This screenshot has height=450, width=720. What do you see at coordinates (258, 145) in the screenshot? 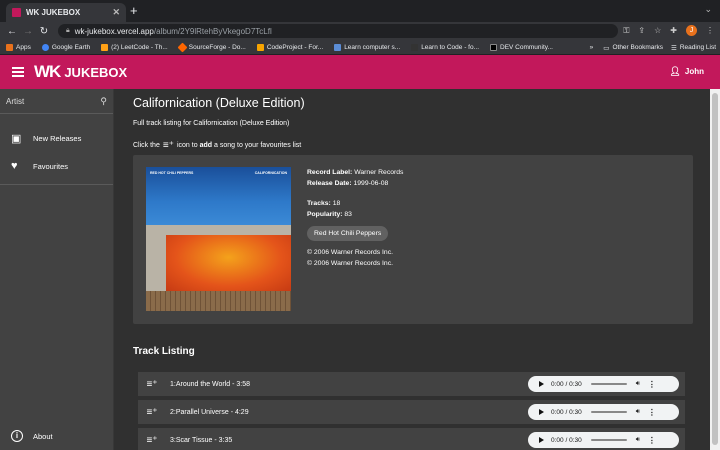
I see `hint-text: a song to your favourites list` at bounding box center [258, 145].